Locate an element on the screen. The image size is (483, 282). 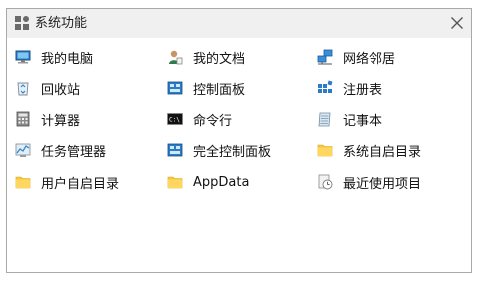
item-network: 网络邻居 is located at coordinates (356, 57).